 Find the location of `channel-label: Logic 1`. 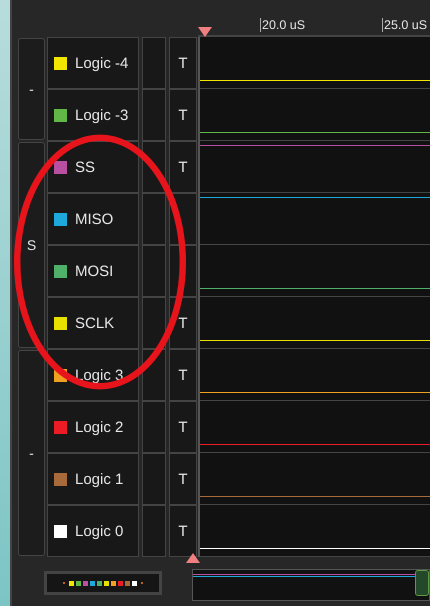

channel-label: Logic 1 is located at coordinates (93, 479).